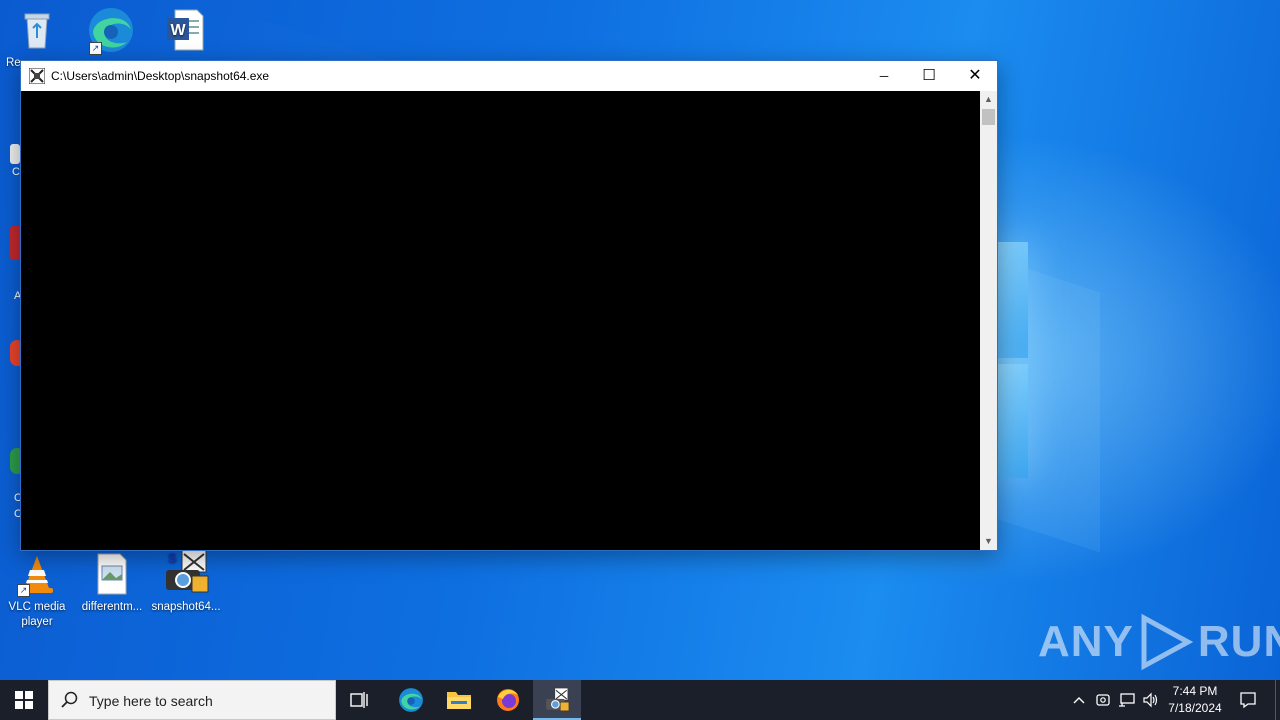 This screenshot has width=1280, height=720. What do you see at coordinates (172, 557) in the screenshot?
I see `svg-text: S` at bounding box center [172, 557].